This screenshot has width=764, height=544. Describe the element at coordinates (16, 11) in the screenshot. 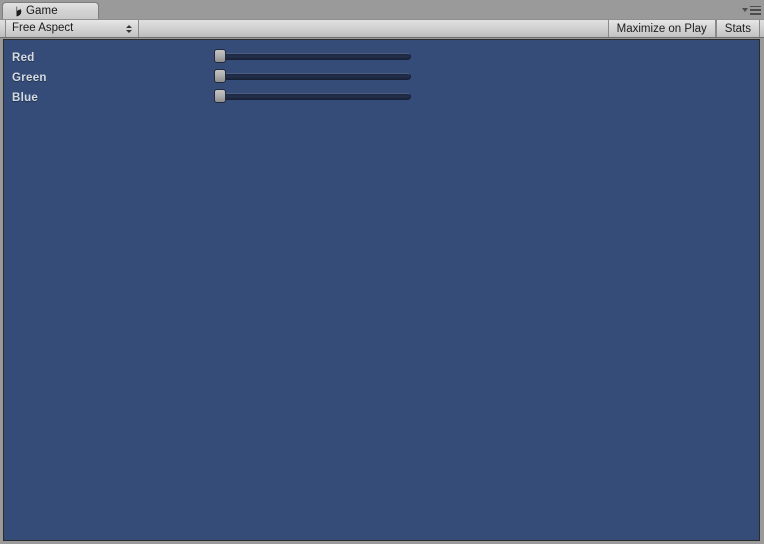

I see `unity-game-view-icon` at that location.